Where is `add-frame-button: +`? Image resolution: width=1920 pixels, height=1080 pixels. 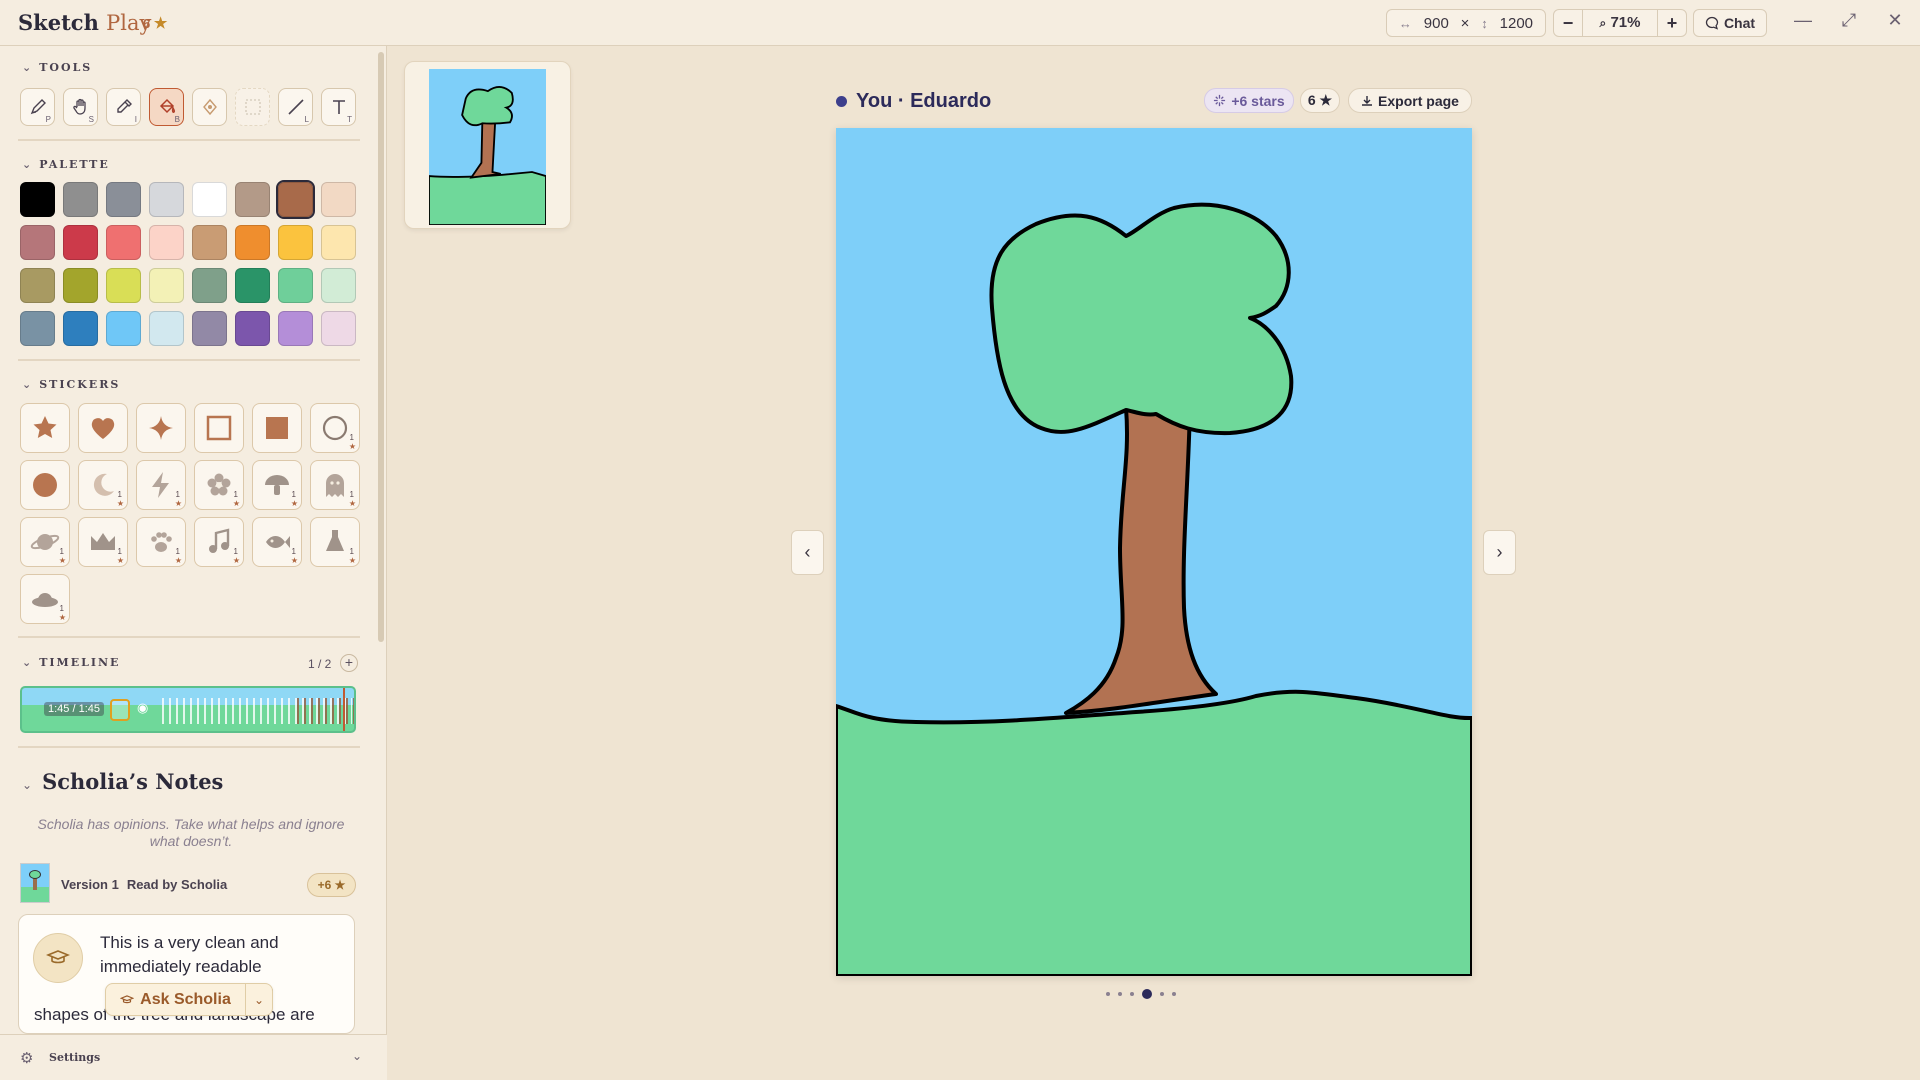
add-frame-button: + is located at coordinates (349, 663).